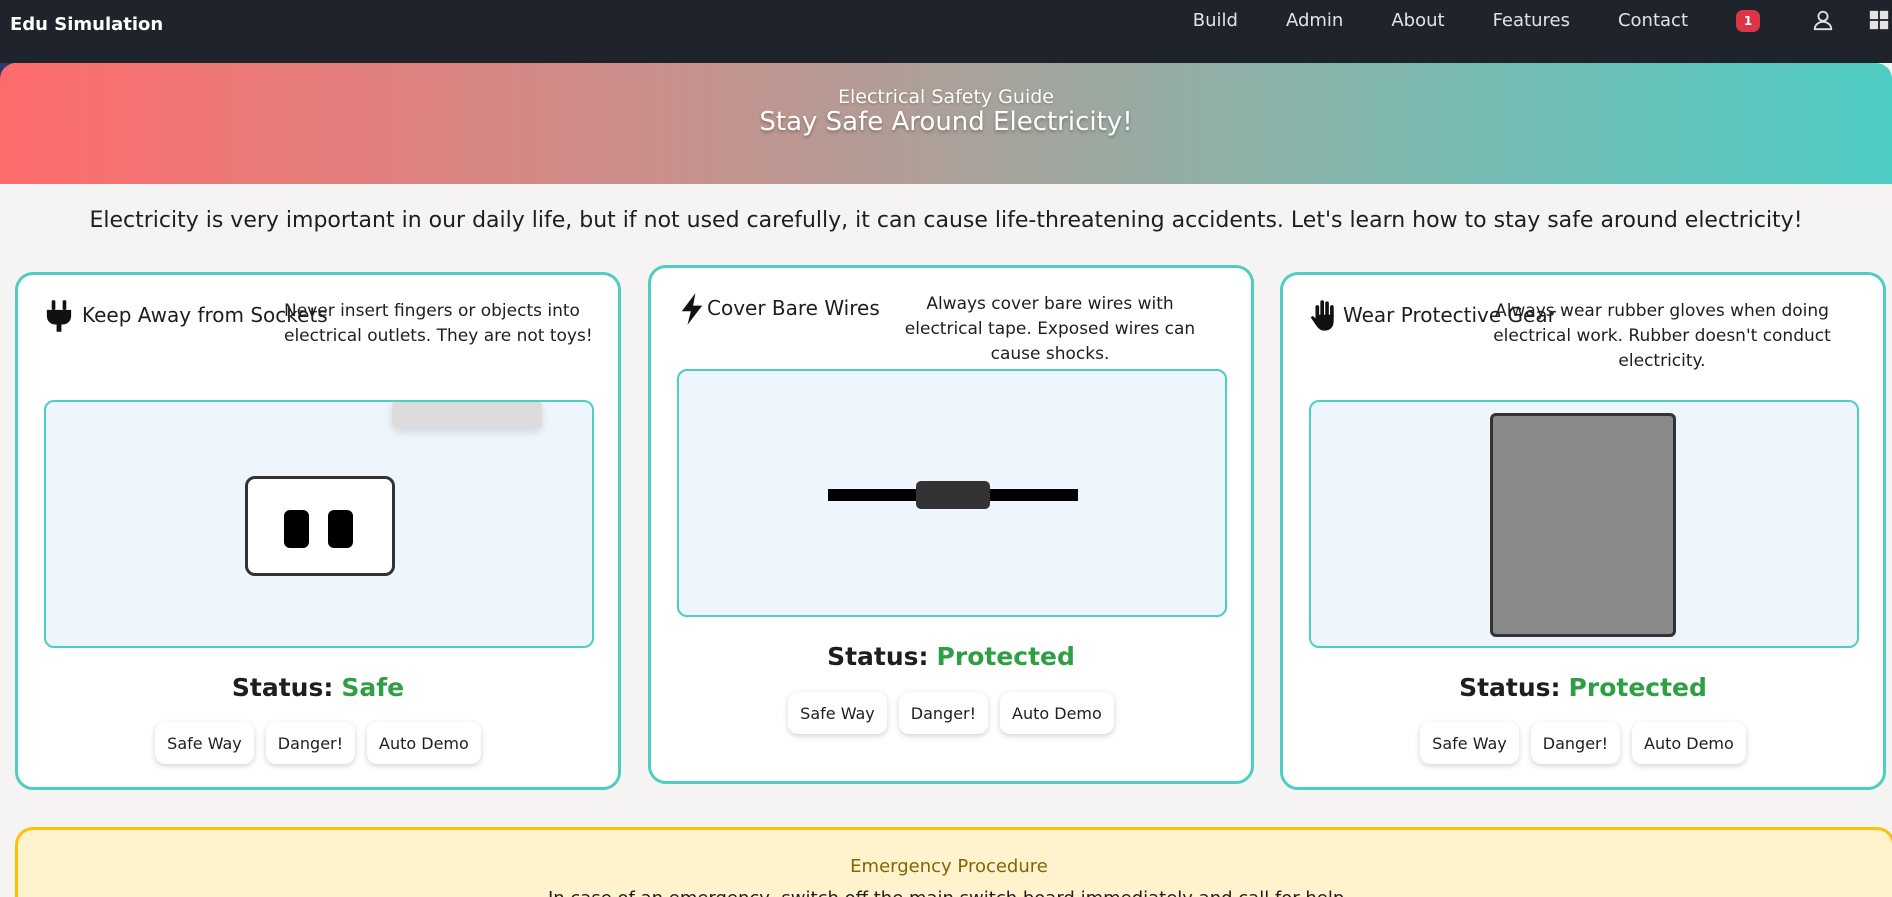 Image resolution: width=1892 pixels, height=897 pixels. Describe the element at coordinates (949, 866) in the screenshot. I see `emergency-title: Emergency Procedure` at that location.